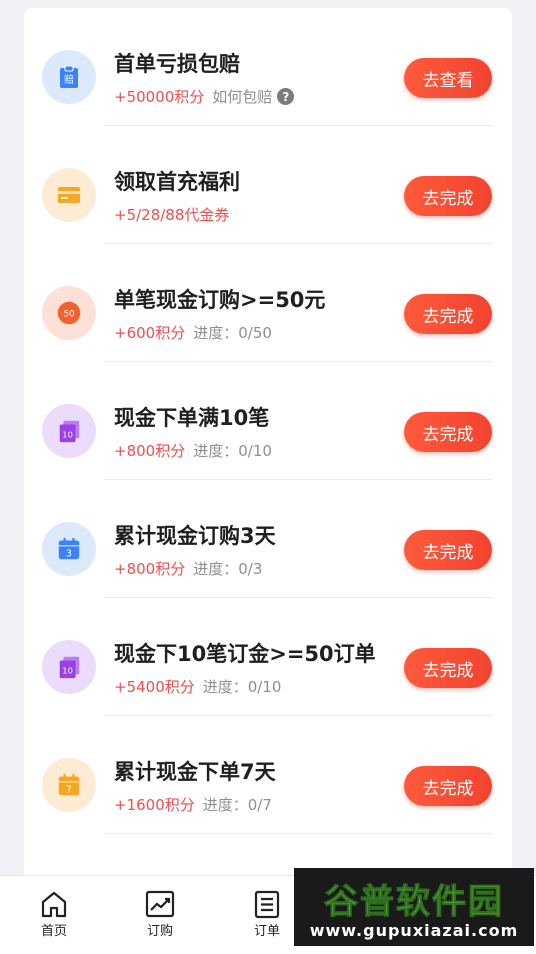 This screenshot has height=954, width=536. I want to click on task-meta: +1600积分 进度：0/7, so click(193, 804).